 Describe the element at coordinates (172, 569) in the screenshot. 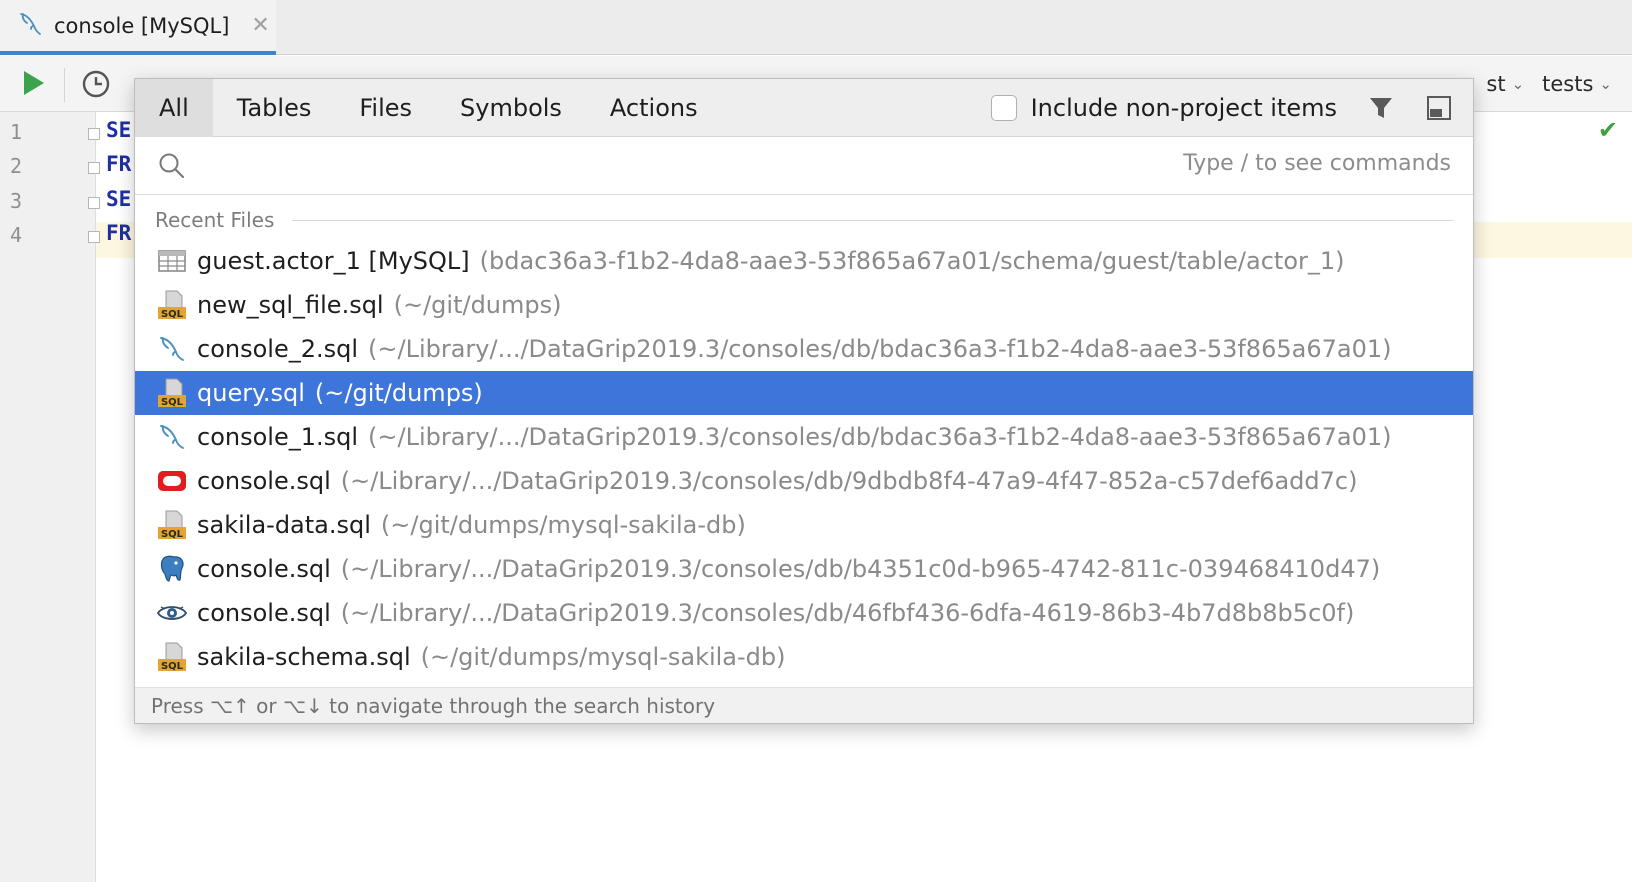

I see `postgresql-elephant-icon` at that location.